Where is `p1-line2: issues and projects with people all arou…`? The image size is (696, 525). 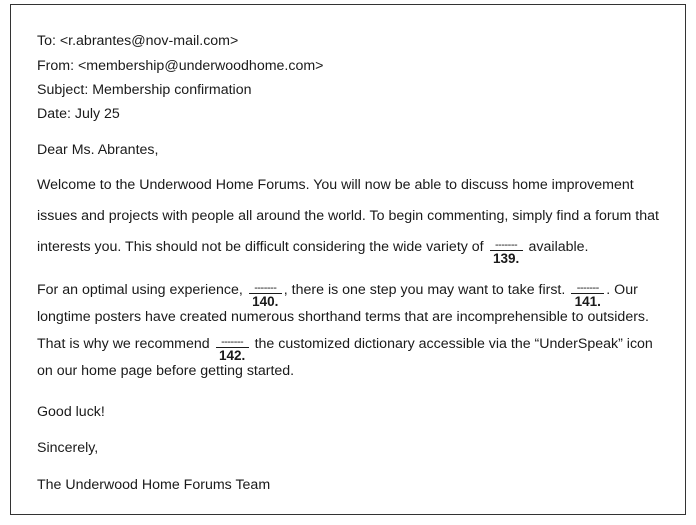 p1-line2: issues and projects with people all arou… is located at coordinates (348, 216).